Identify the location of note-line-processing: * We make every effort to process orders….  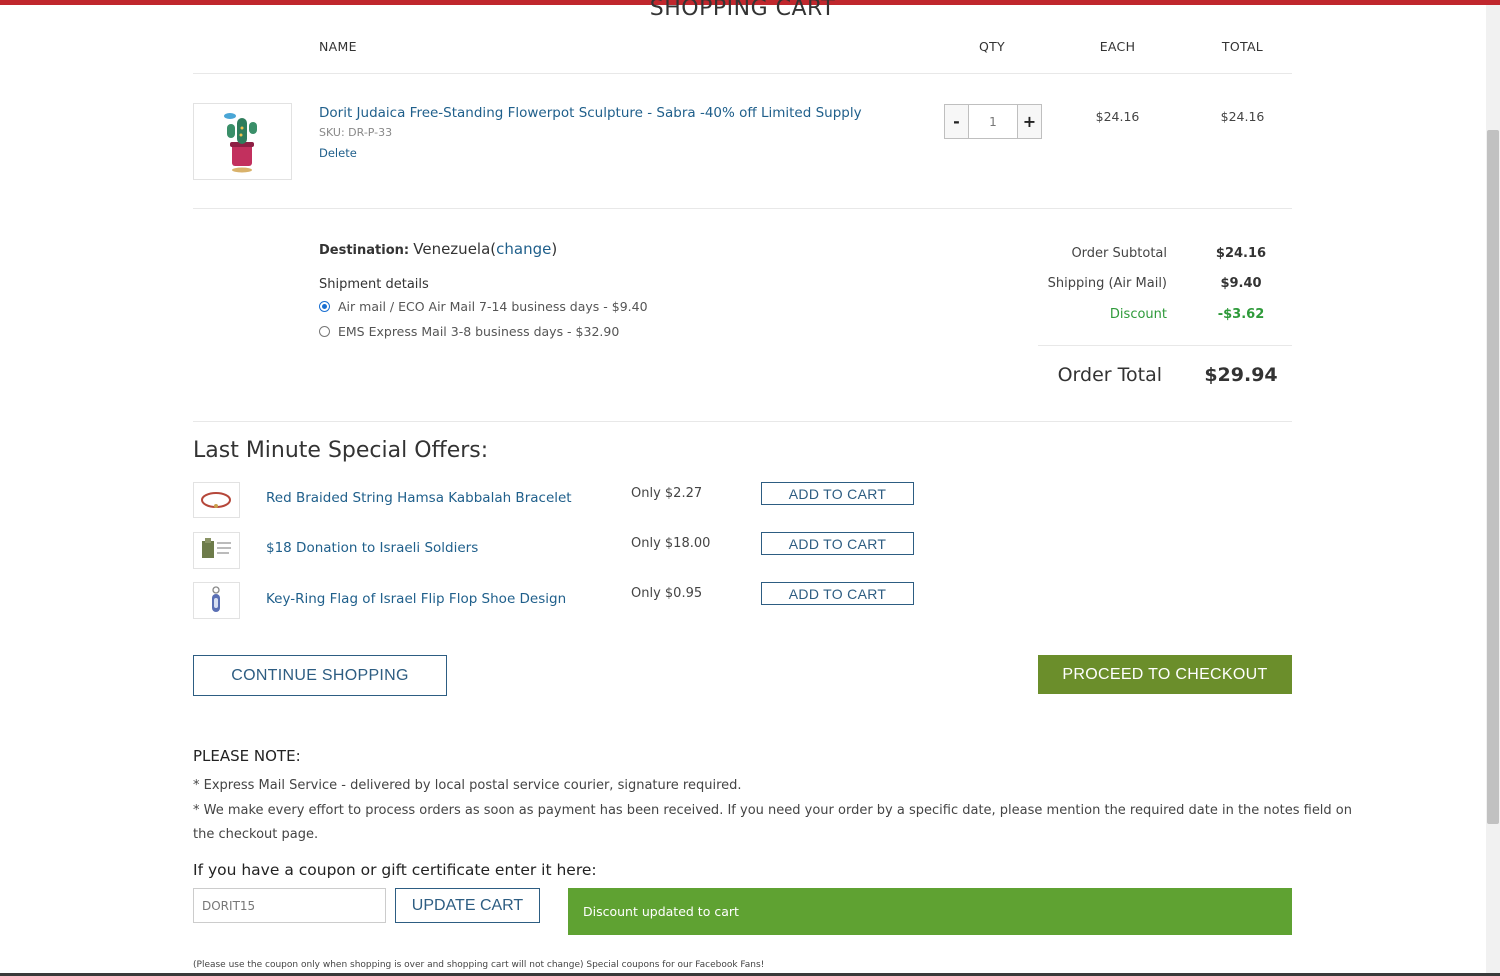
(772, 810).